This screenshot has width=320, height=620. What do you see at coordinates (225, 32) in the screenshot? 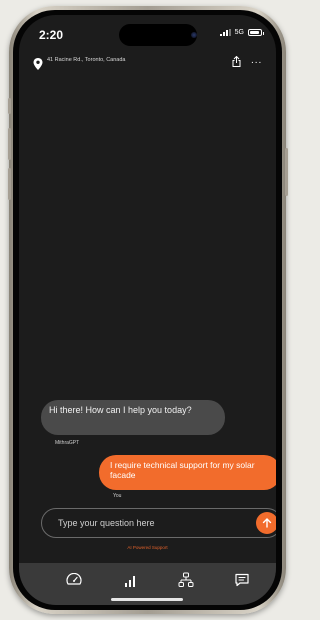
I see `signal-icon` at bounding box center [225, 32].